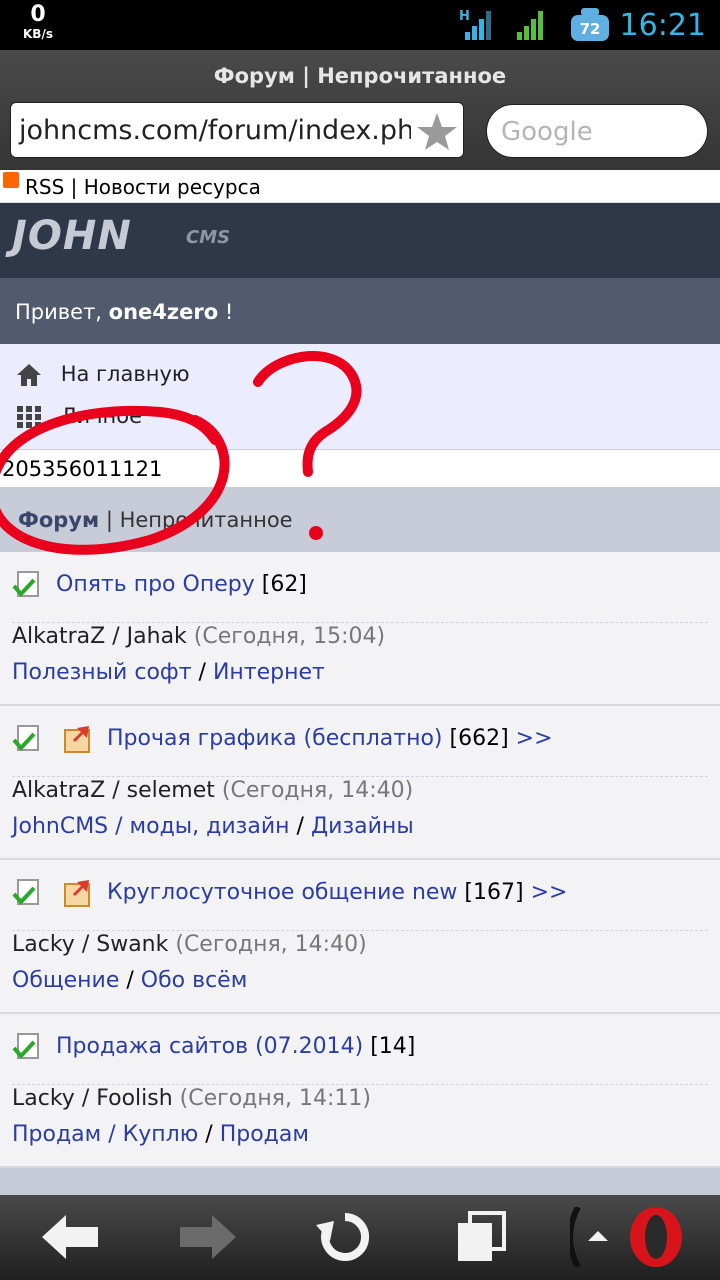 This screenshot has height=1280, width=720. Describe the element at coordinates (282, 892) in the screenshot. I see `topic-title-link: Круглосуточное общение new` at that location.